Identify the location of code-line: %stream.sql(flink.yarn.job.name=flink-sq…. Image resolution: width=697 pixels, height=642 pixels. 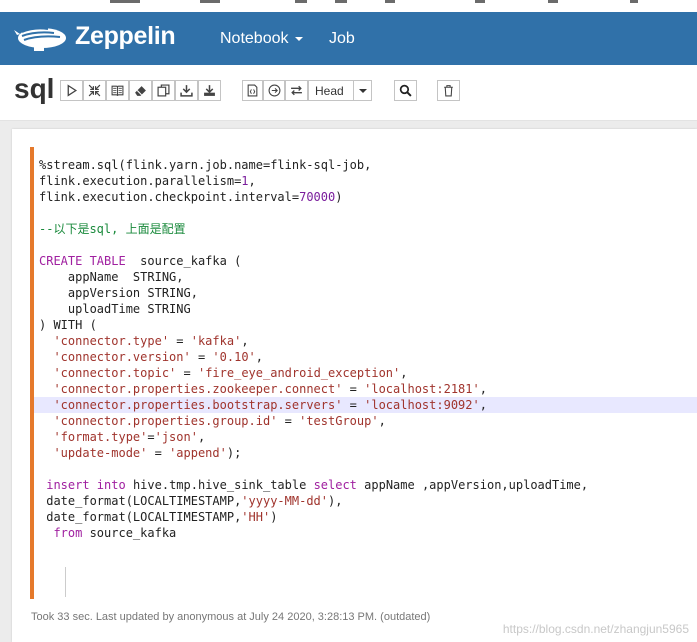
(368, 165).